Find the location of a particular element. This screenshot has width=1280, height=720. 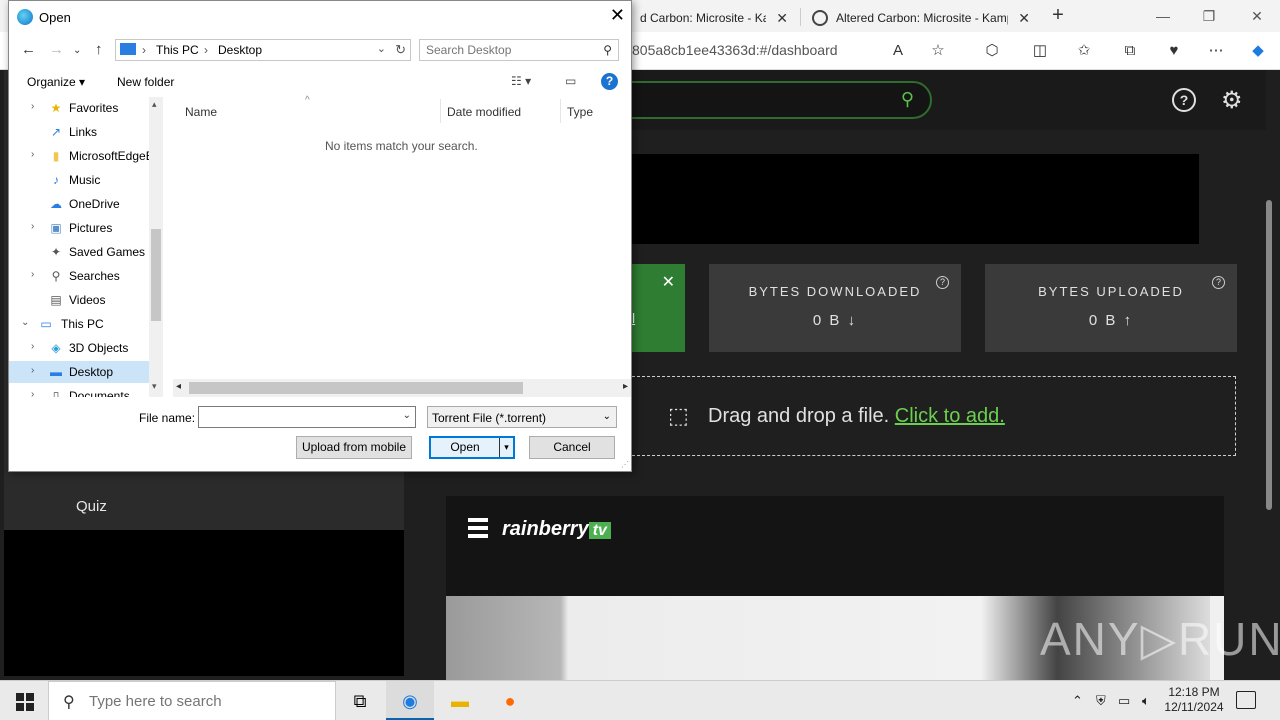

chevron-down-icon: ▾ is located at coordinates (506, 447).